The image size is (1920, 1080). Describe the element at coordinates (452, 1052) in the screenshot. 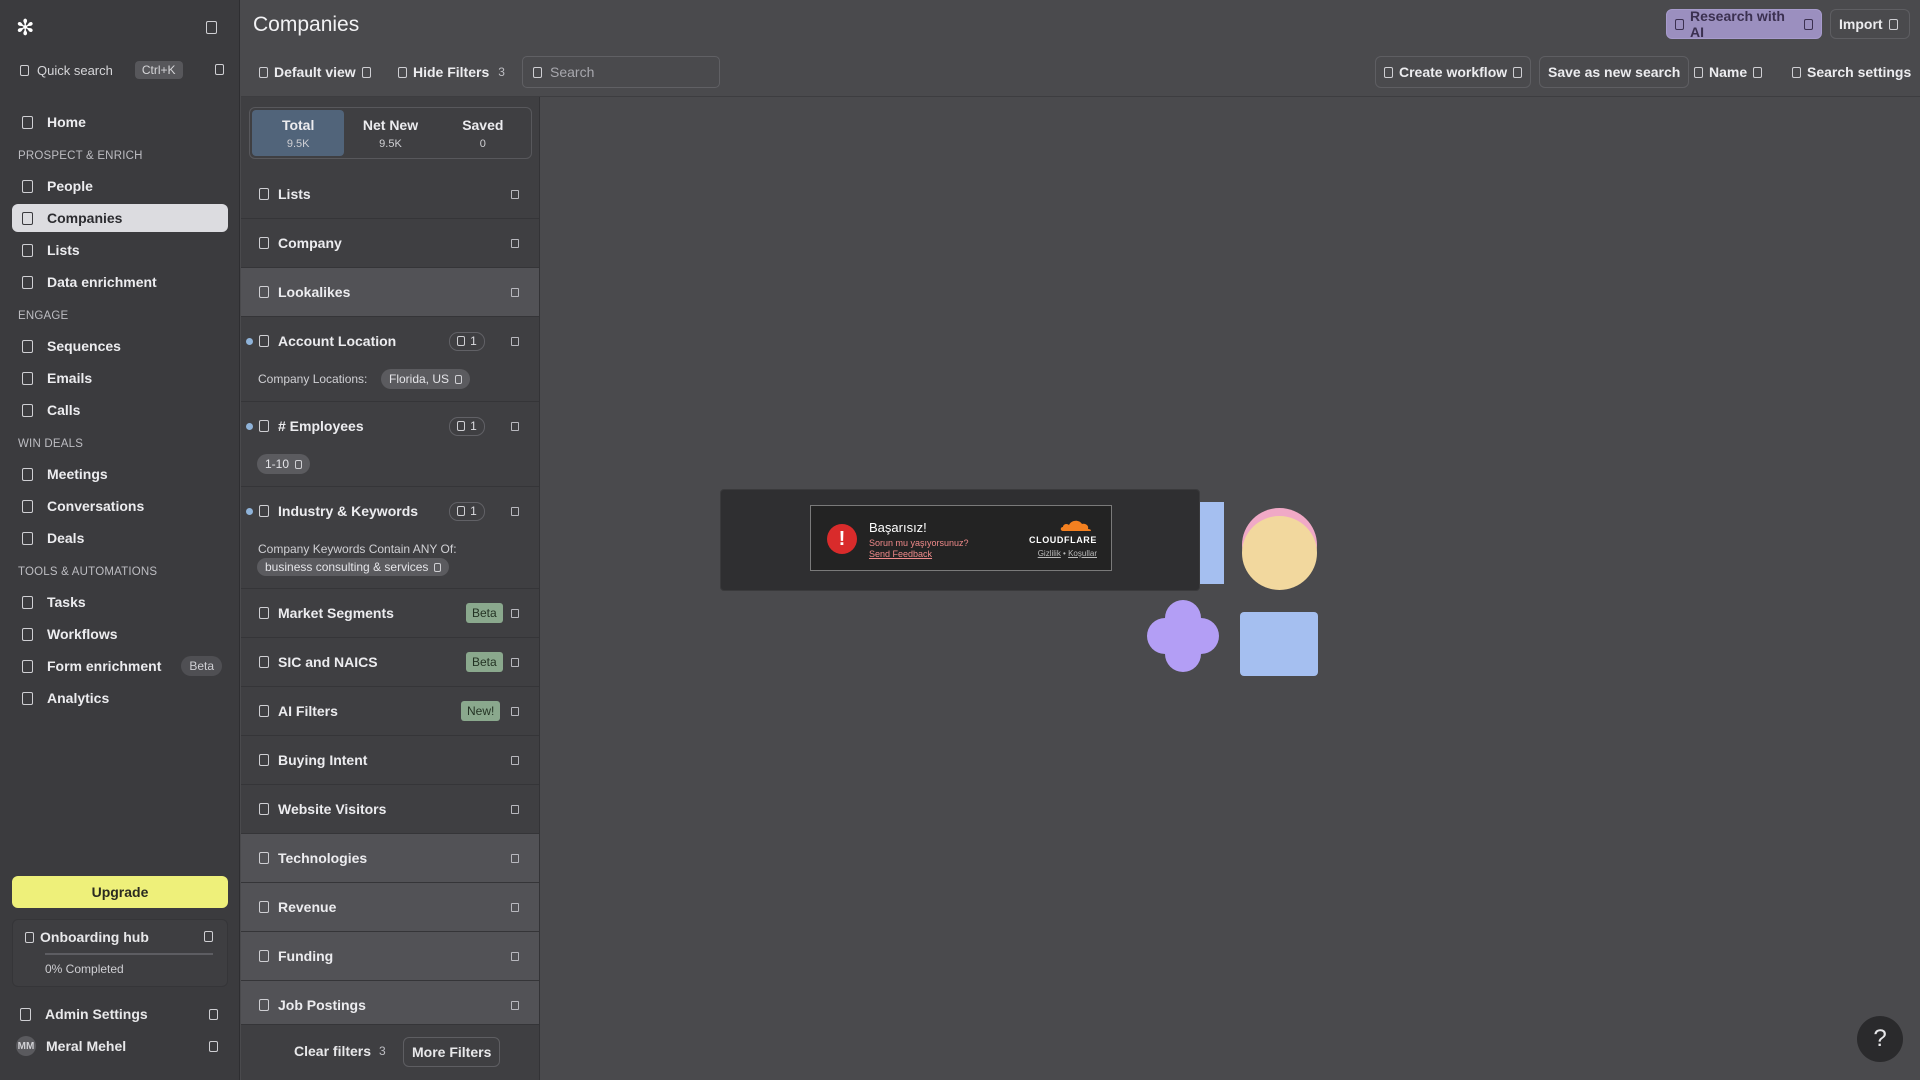

I see `more-filters-button: More Filters` at that location.